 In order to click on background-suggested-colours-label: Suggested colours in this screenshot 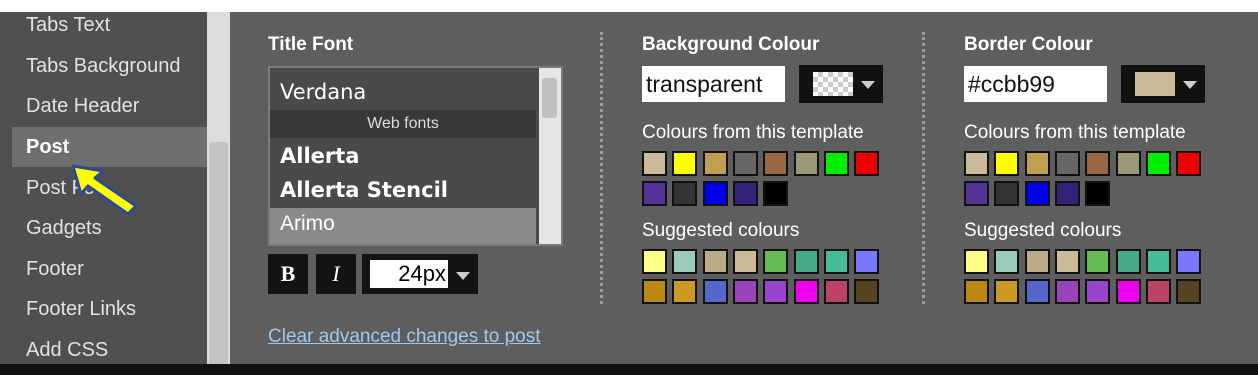, I will do `click(721, 230)`.